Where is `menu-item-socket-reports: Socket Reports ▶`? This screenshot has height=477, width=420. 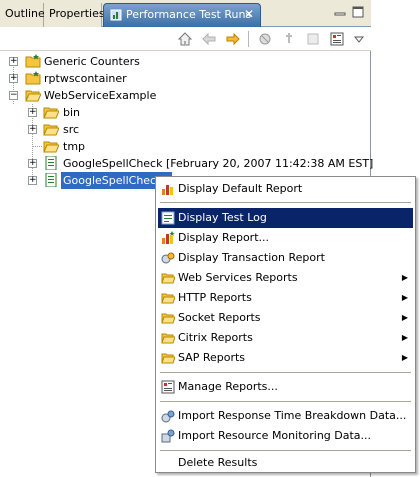
menu-item-socket-reports: Socket Reports ▶ is located at coordinates (285, 318).